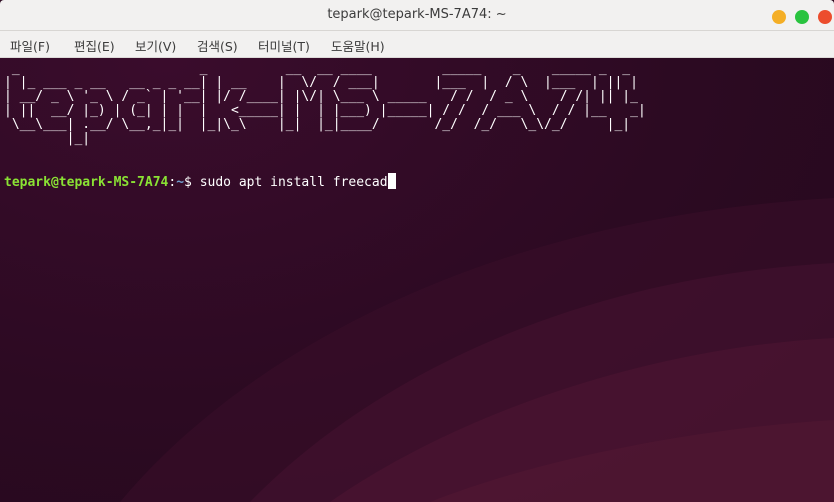 The image size is (834, 502). I want to click on menu-bar: 파일(F) 편집(E) 보기(V) 검색(S) 터미널(T) 도움말(H), so click(417, 44).